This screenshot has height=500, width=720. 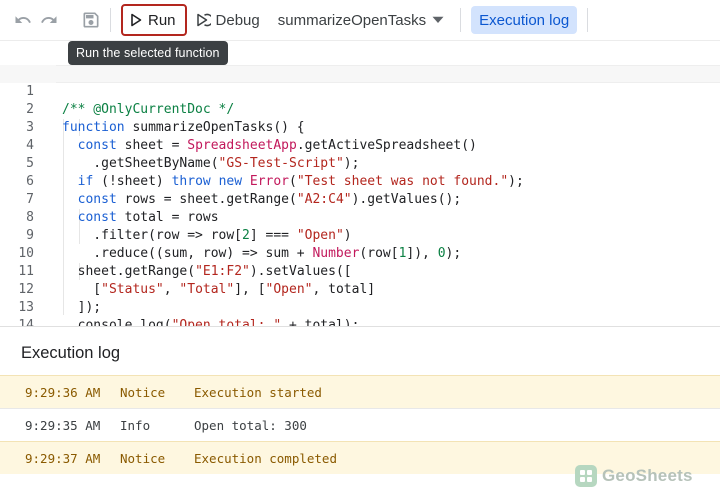 What do you see at coordinates (63, 425) in the screenshot?
I see `log-time: 9:29:35 AM` at bounding box center [63, 425].